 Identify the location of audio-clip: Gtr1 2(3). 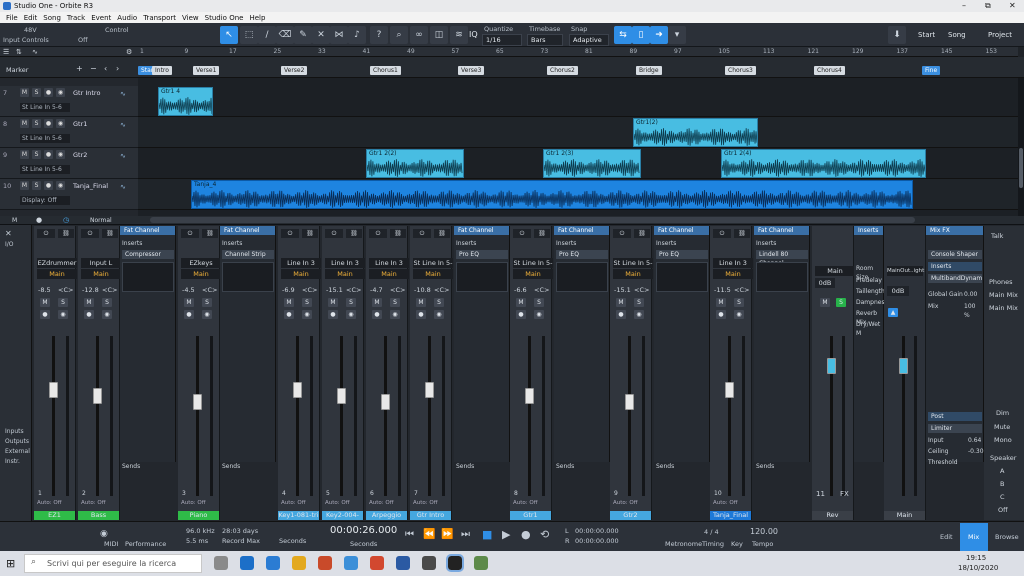
(592, 163).